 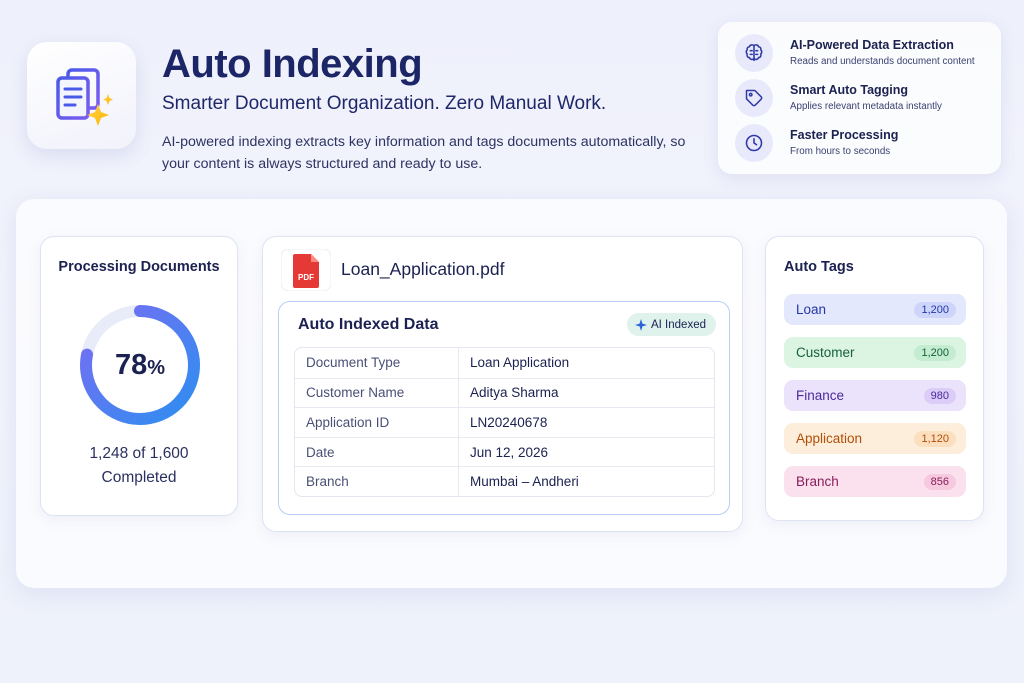 I want to click on documents-sparkle-icon, so click(x=84, y=96).